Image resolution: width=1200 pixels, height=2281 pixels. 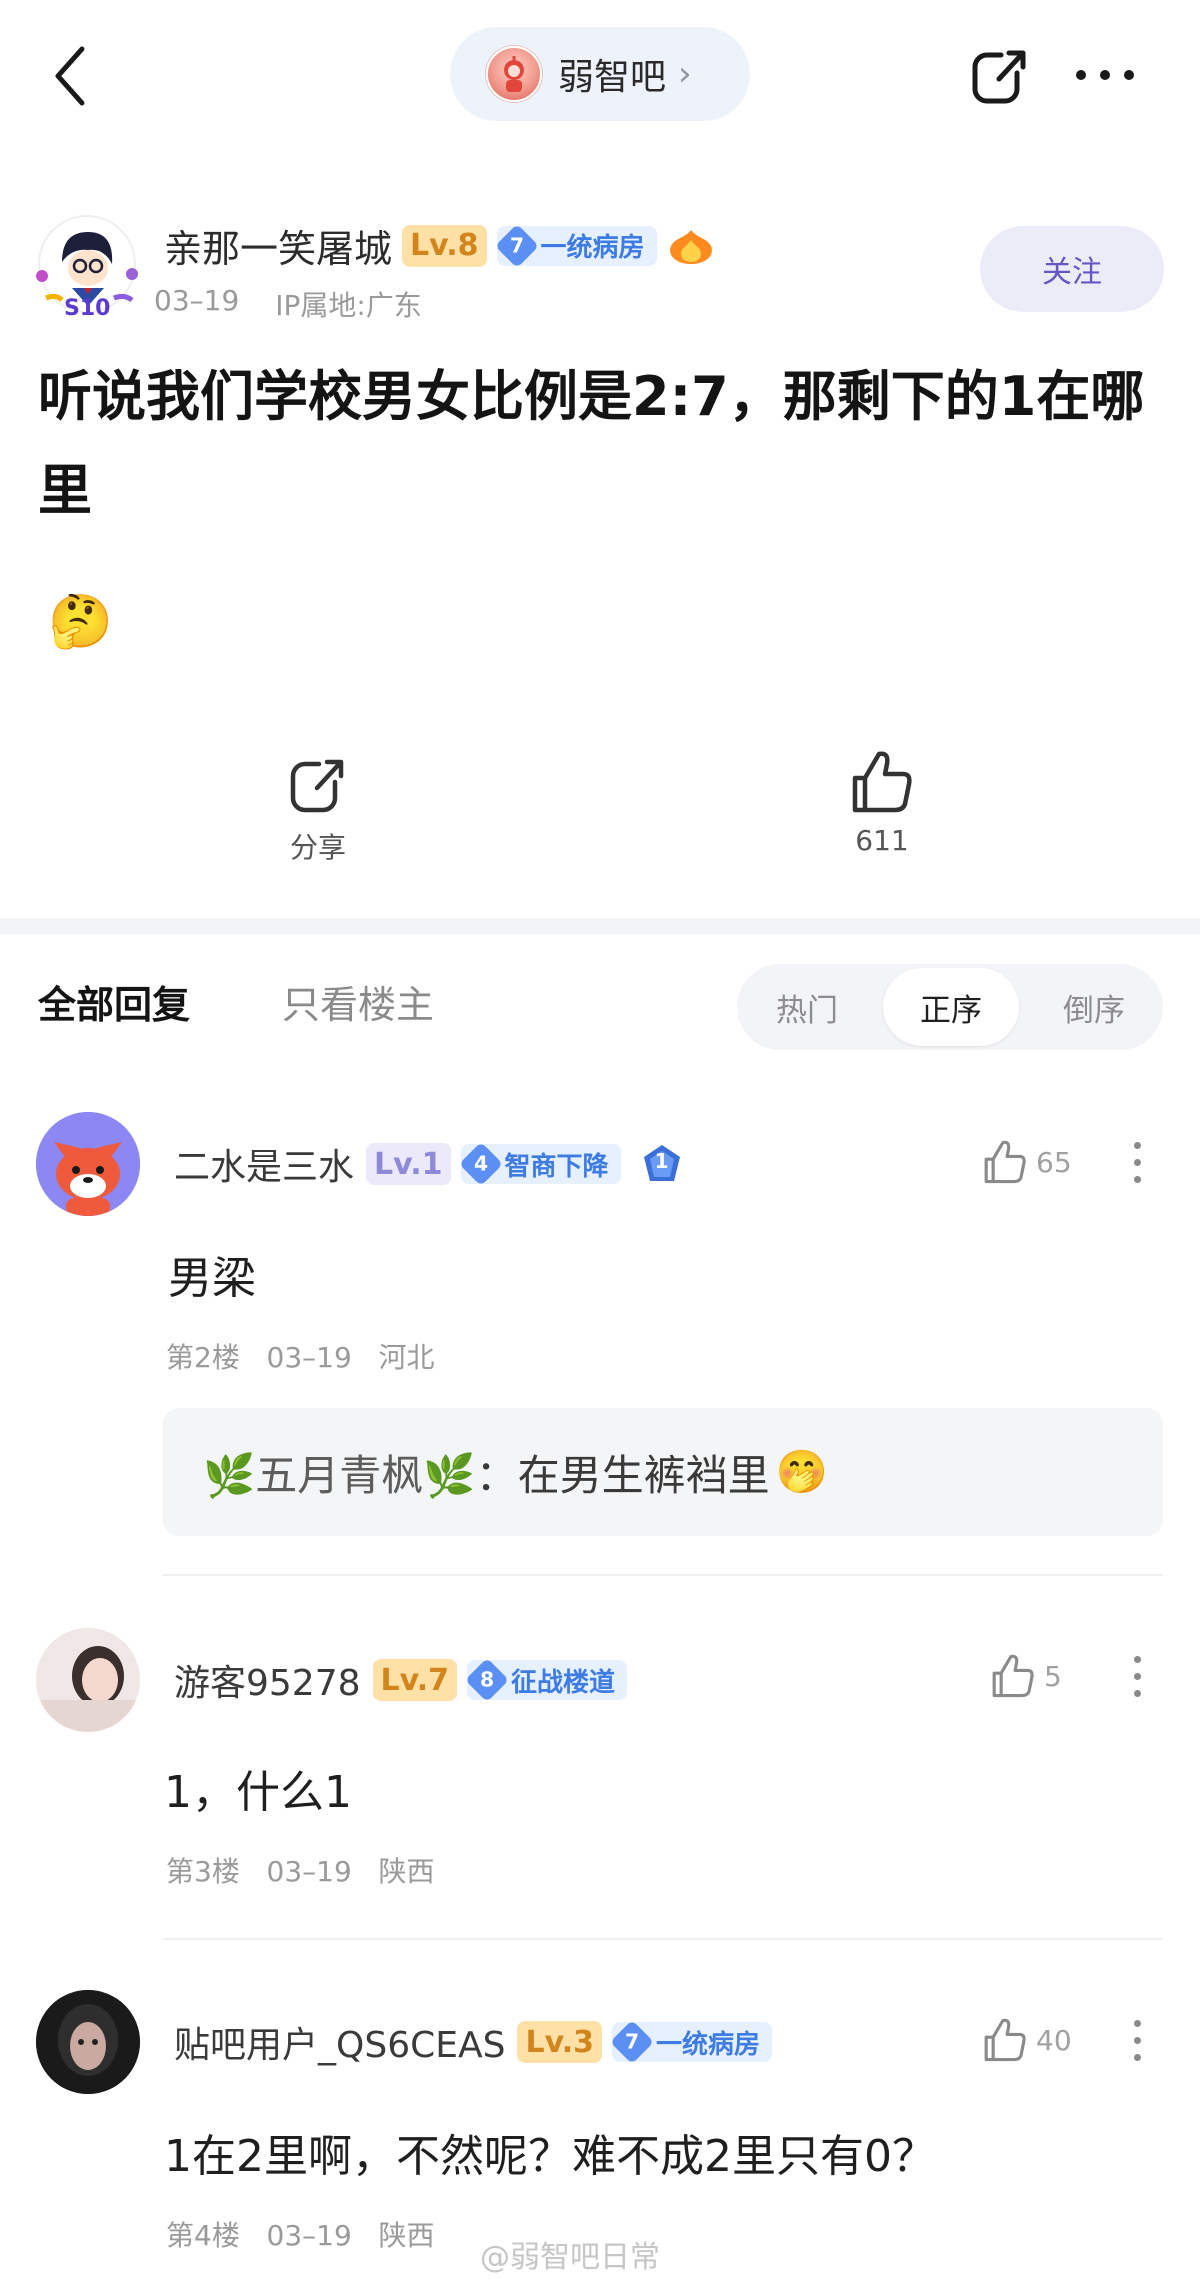 I want to click on sub-reply-user: 🌿五月青枫🌿, so click(x=339, y=1472).